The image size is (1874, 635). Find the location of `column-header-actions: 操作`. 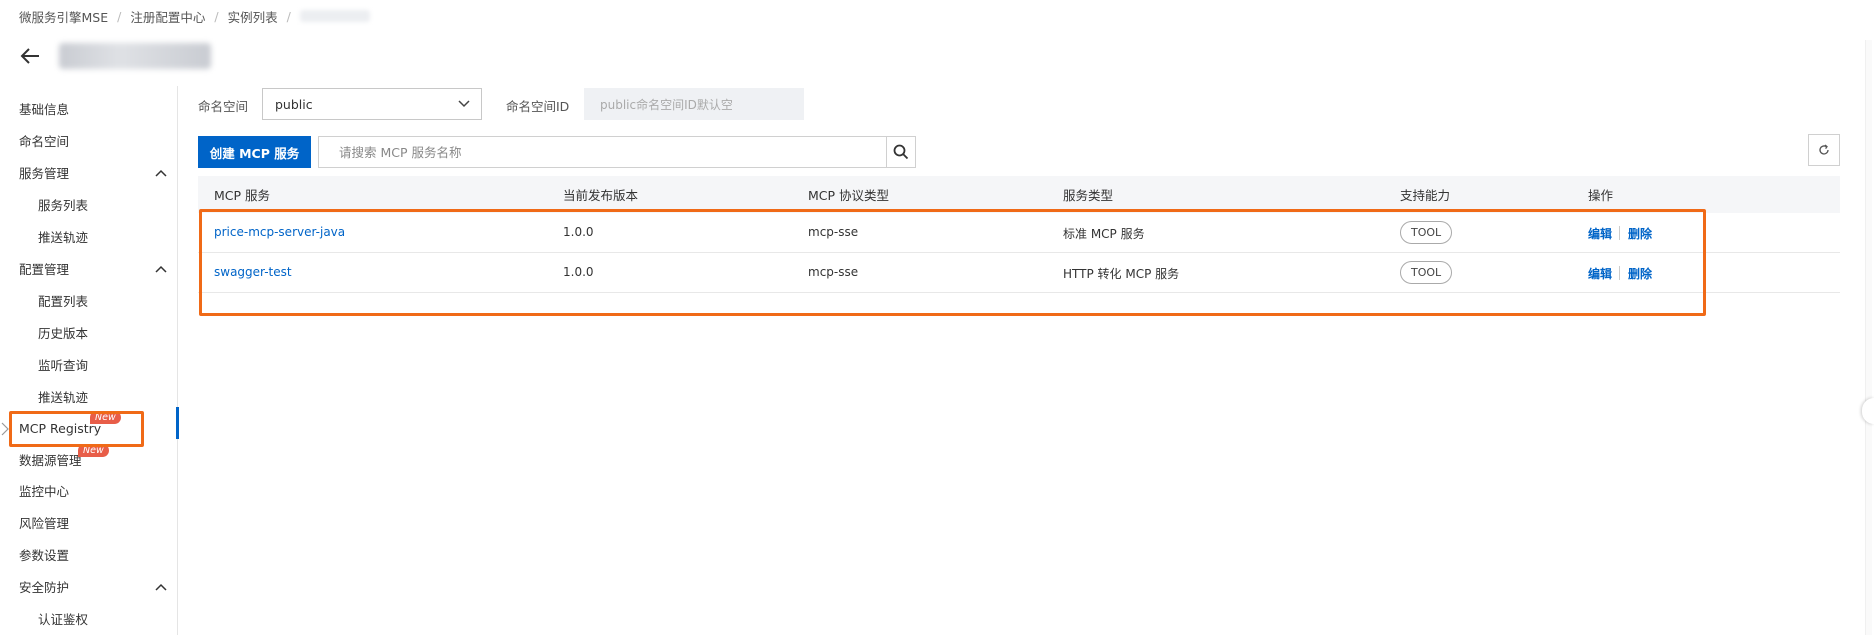

column-header-actions: 操作 is located at coordinates (1601, 195).